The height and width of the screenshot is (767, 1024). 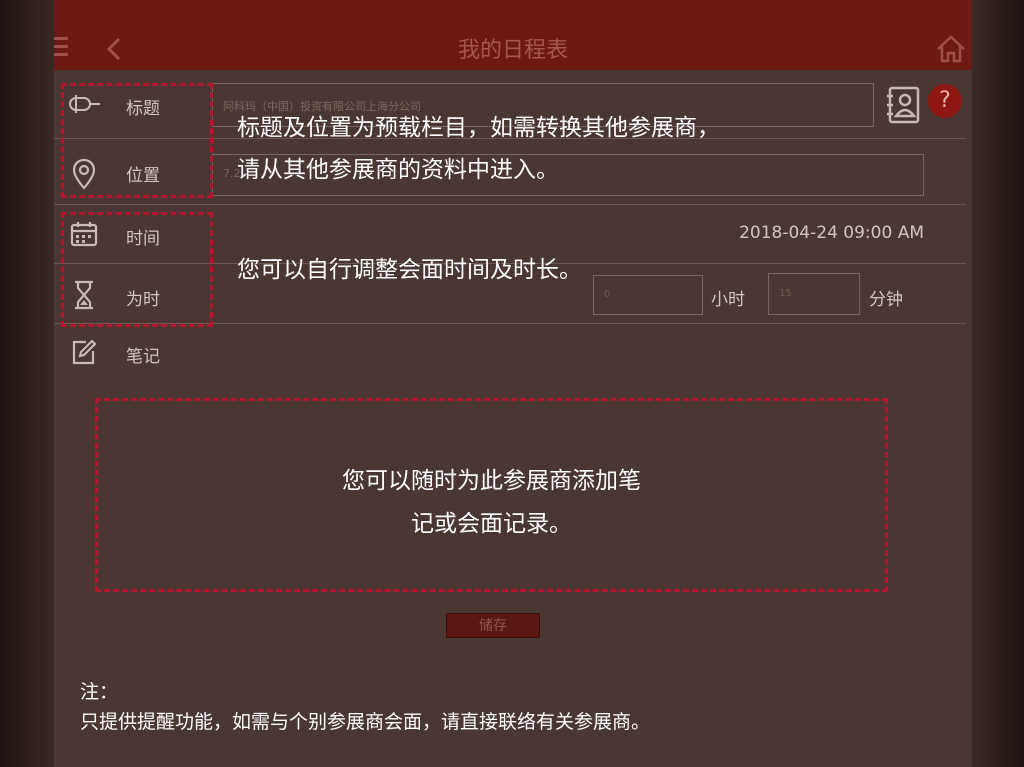 What do you see at coordinates (886, 300) in the screenshot?
I see `minutes-unit: 分钟` at bounding box center [886, 300].